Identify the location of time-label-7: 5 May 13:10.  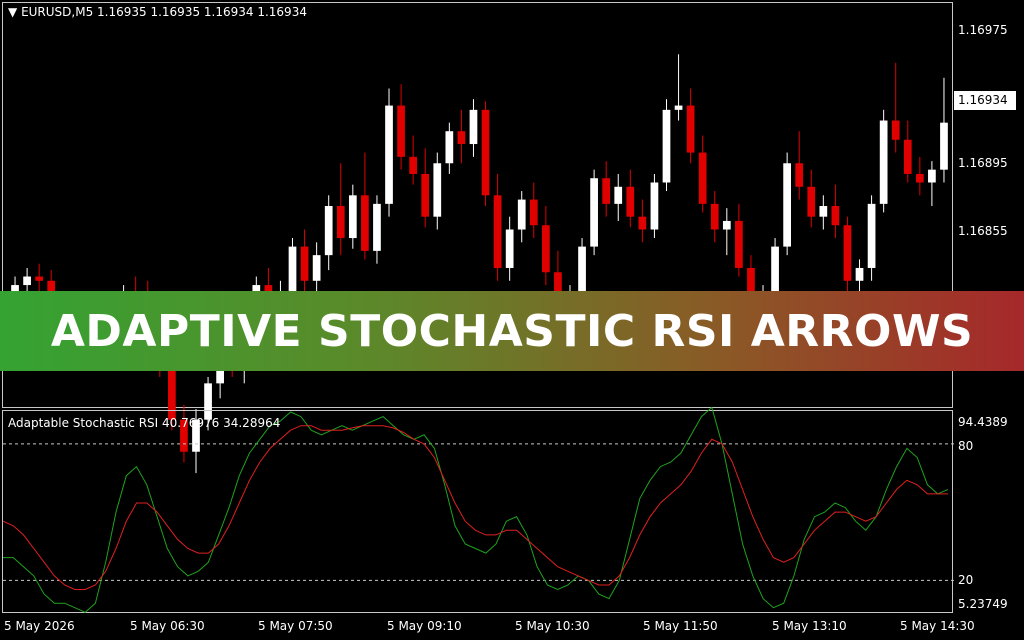
(809, 626).